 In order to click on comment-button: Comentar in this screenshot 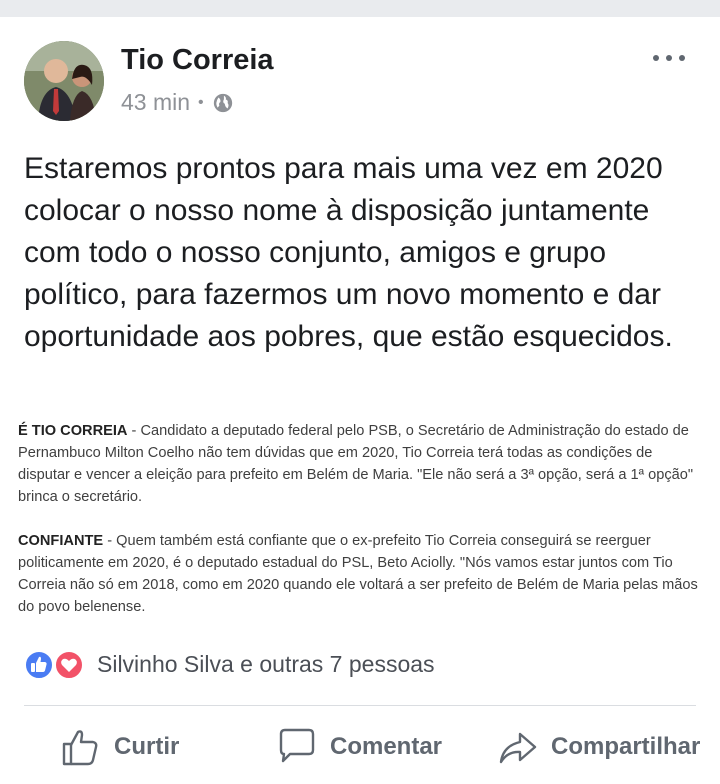, I will do `click(359, 747)`.